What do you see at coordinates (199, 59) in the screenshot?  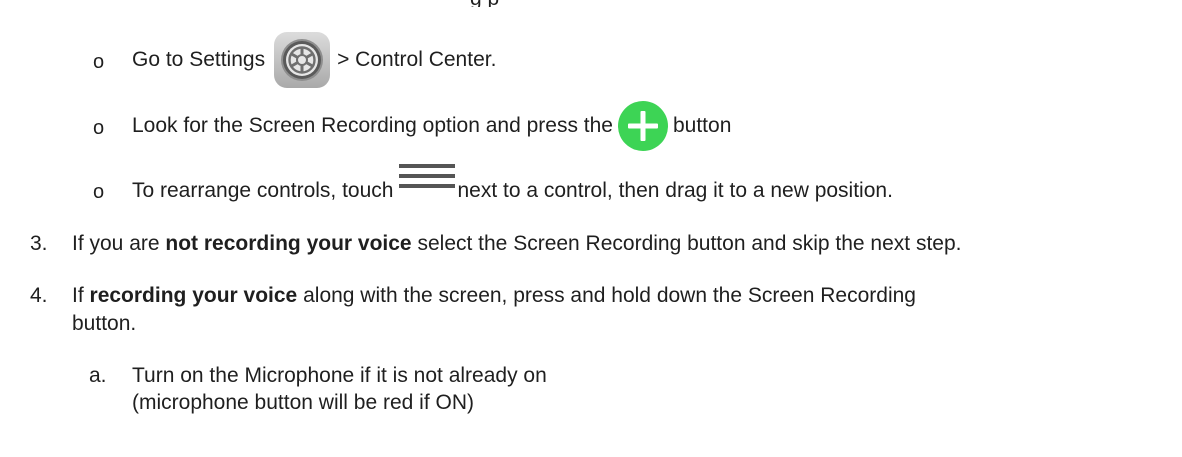 I see `settings-text-before: Go to Settings` at bounding box center [199, 59].